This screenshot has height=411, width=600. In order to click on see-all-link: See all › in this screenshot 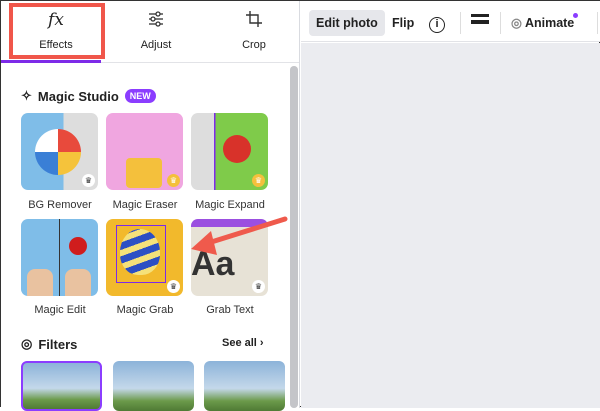, I will do `click(243, 343)`.